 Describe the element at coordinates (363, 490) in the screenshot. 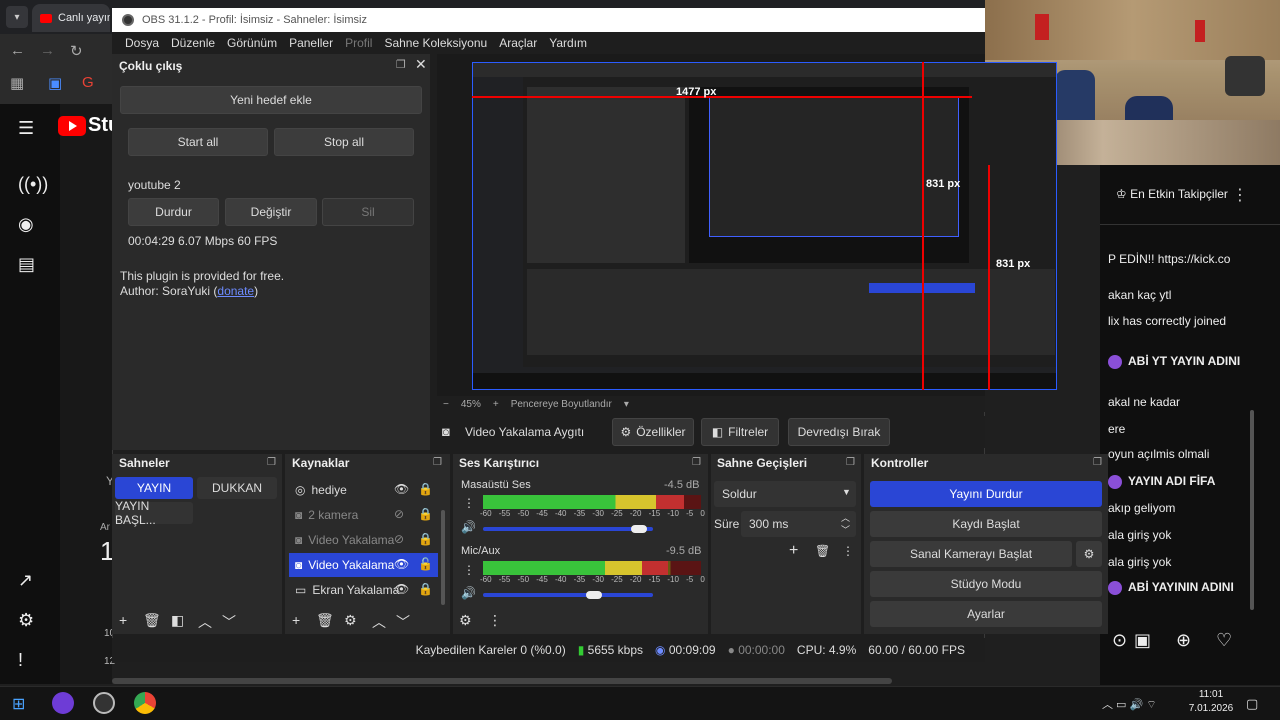

I see `source-hediye: ◎ hediye` at that location.